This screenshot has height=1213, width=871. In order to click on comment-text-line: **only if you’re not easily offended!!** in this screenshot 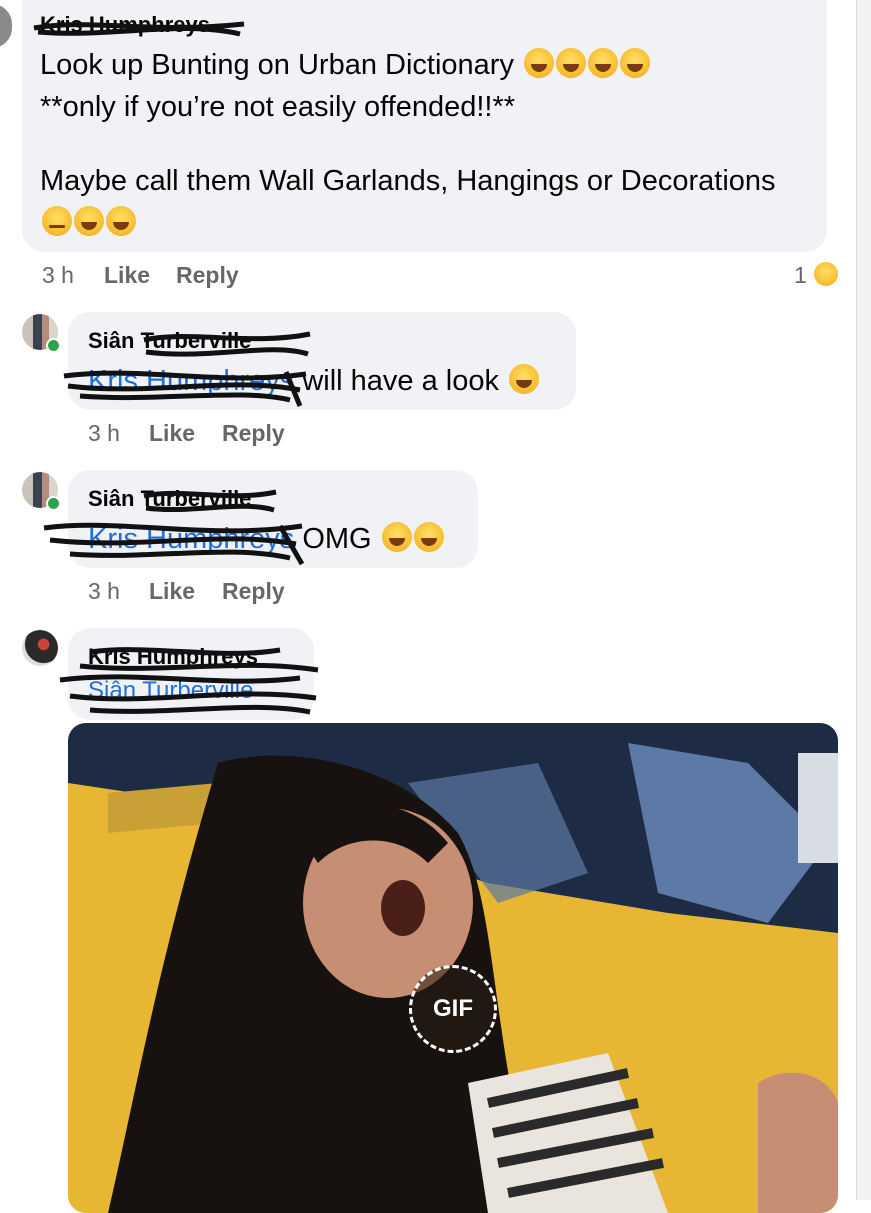, I will do `click(278, 107)`.